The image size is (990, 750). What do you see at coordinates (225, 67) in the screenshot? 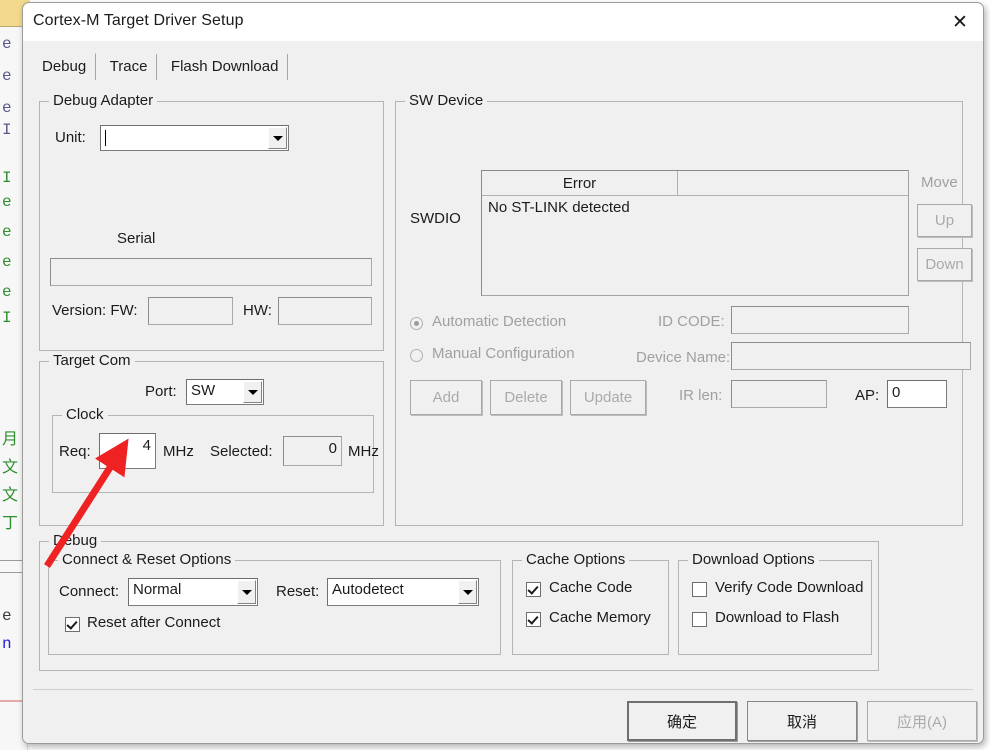
I see `tab-flash-download: Flash Download` at bounding box center [225, 67].